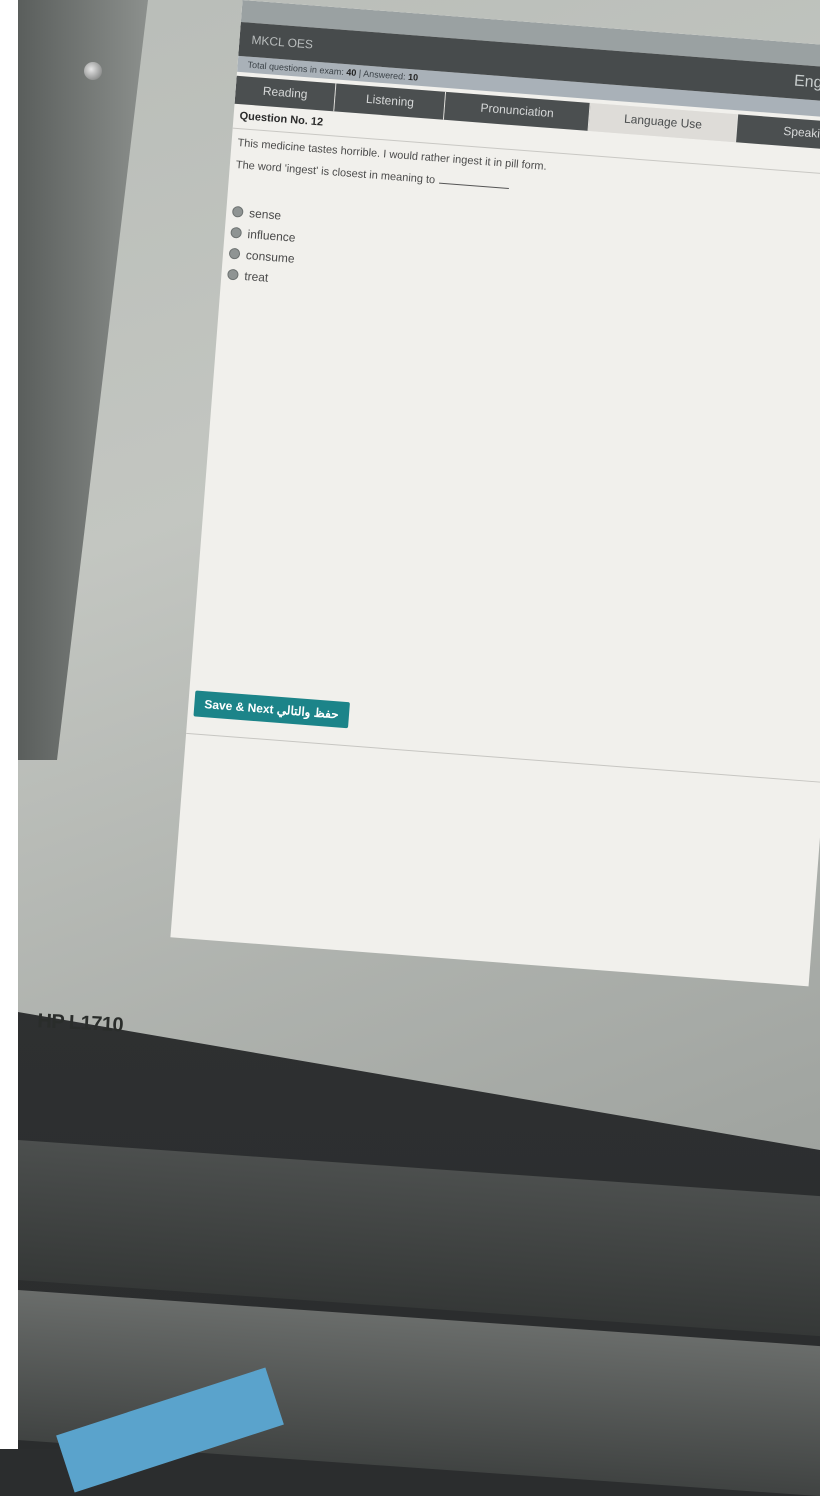  I want to click on footer-divider, so click(503, 757).